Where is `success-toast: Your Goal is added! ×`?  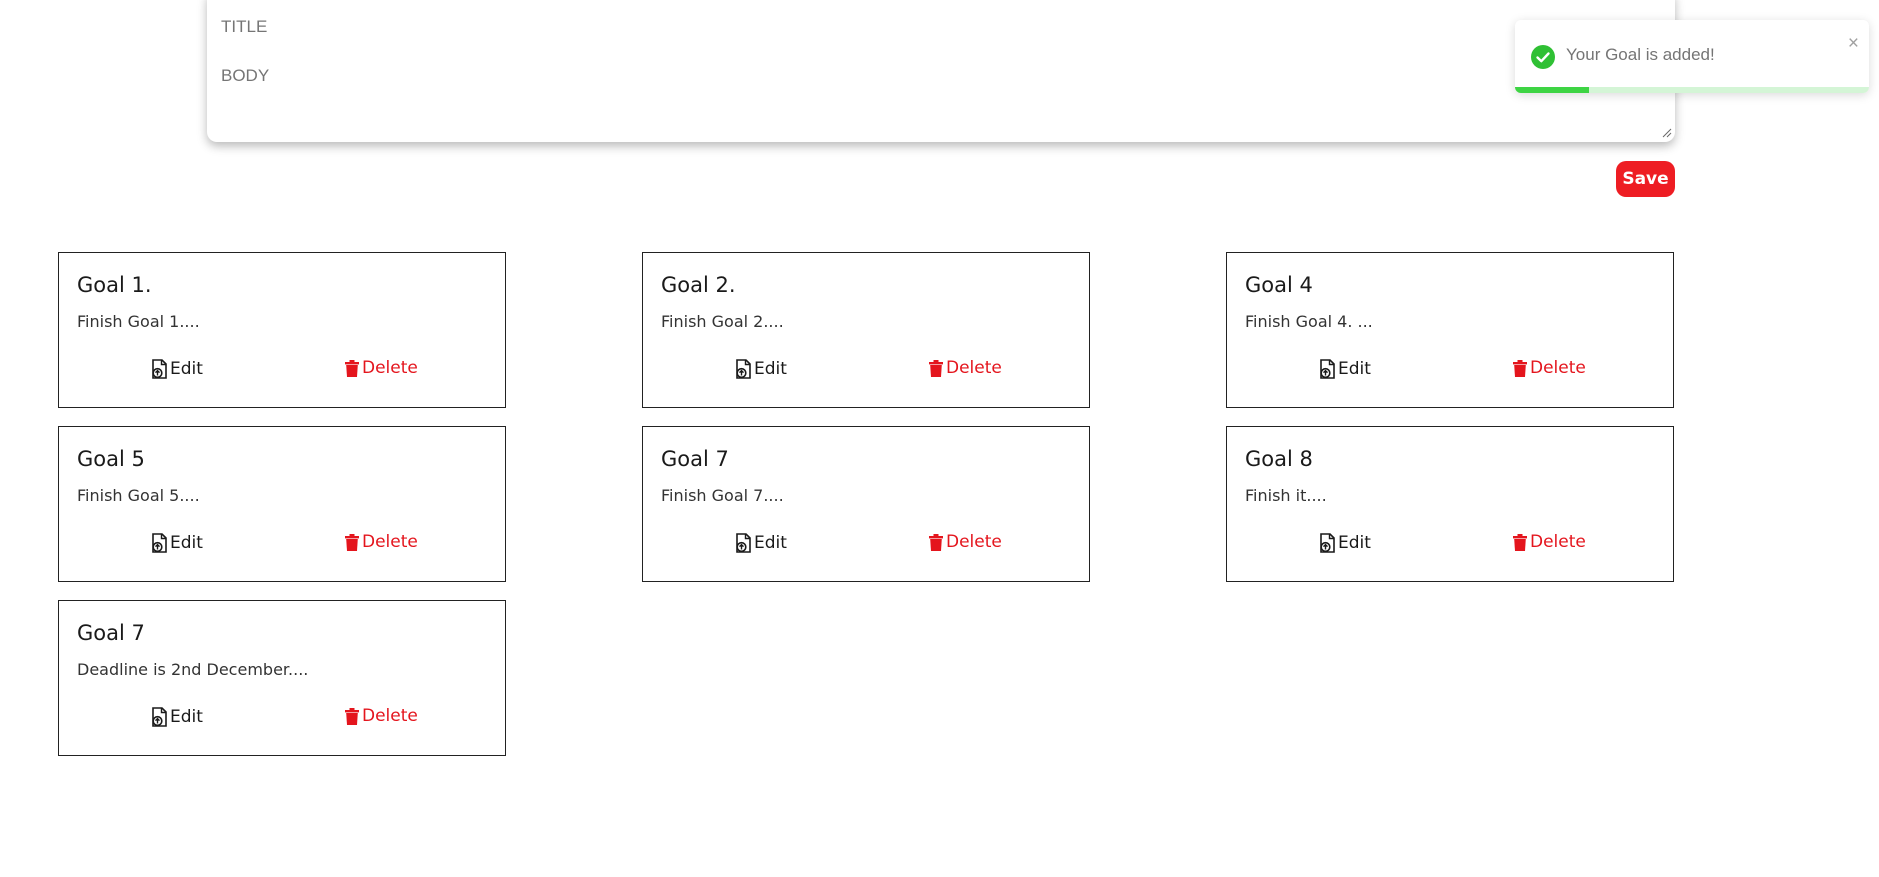 success-toast: Your Goal is added! × is located at coordinates (1692, 56).